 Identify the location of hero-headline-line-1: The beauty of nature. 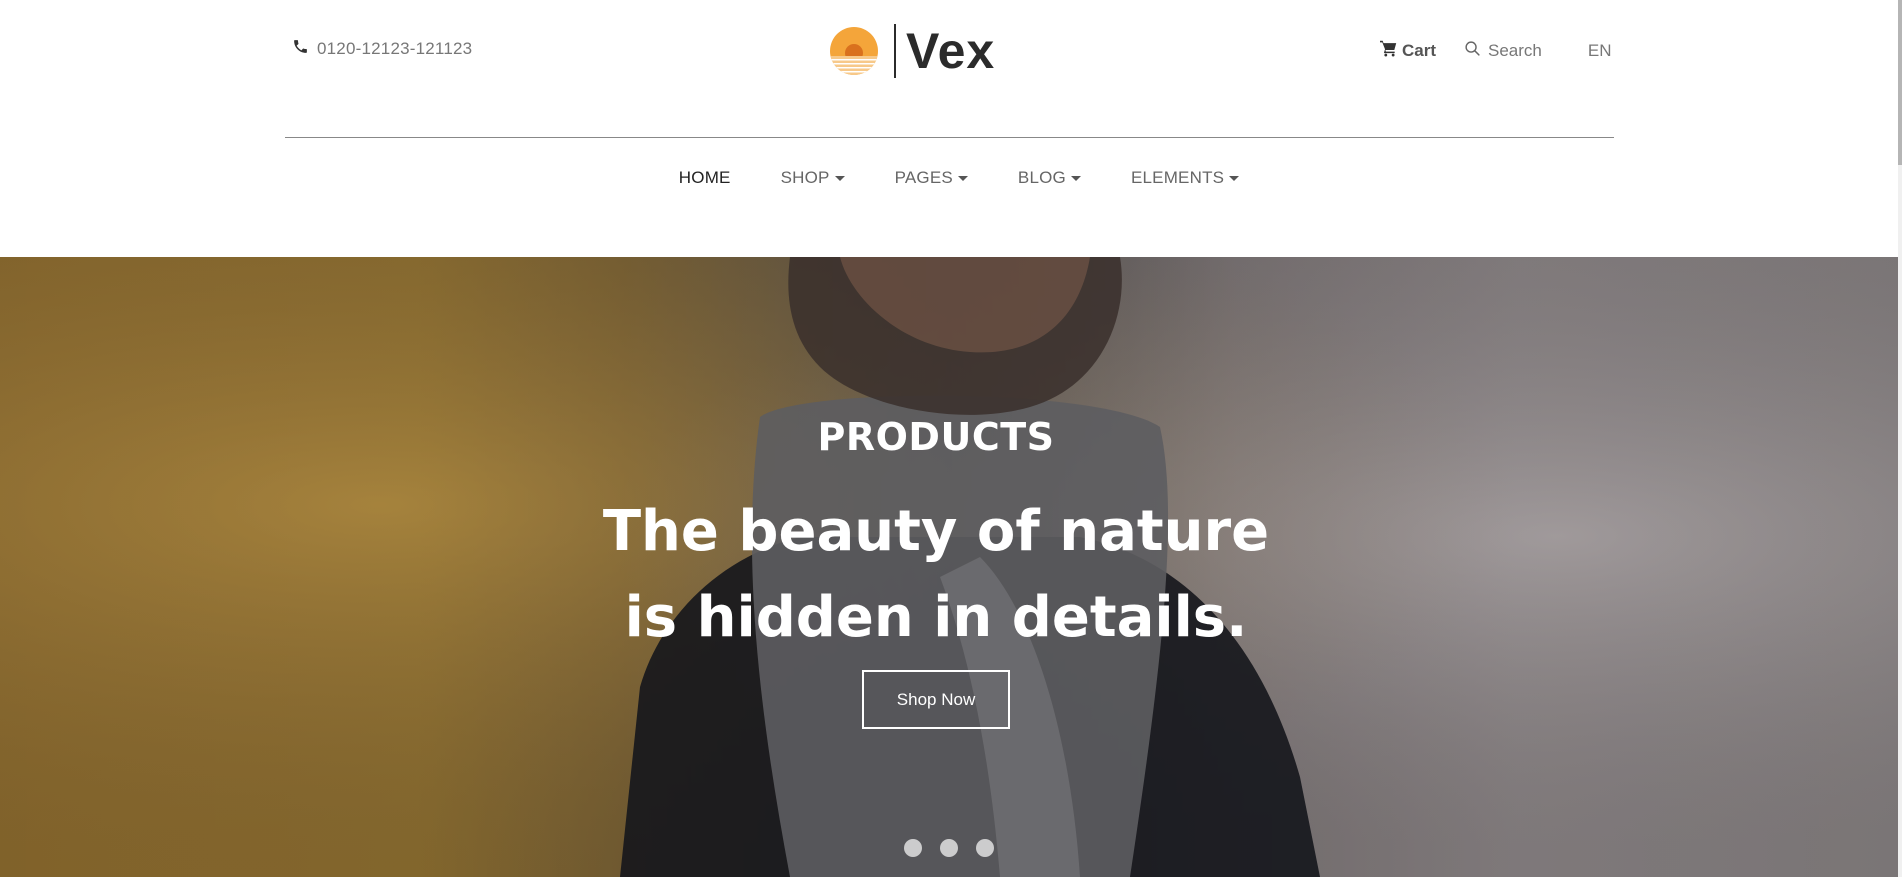
(936, 531).